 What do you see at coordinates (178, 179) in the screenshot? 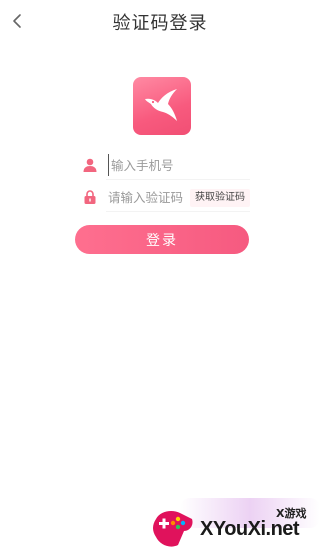
I see `phone-divider` at bounding box center [178, 179].